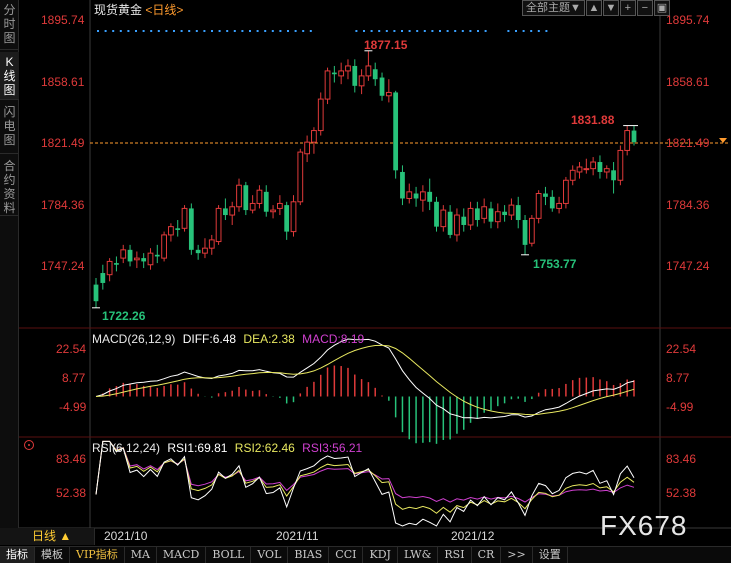 This screenshot has width=731, height=563. What do you see at coordinates (346, 555) in the screenshot?
I see `tab-8: CCI` at bounding box center [346, 555].